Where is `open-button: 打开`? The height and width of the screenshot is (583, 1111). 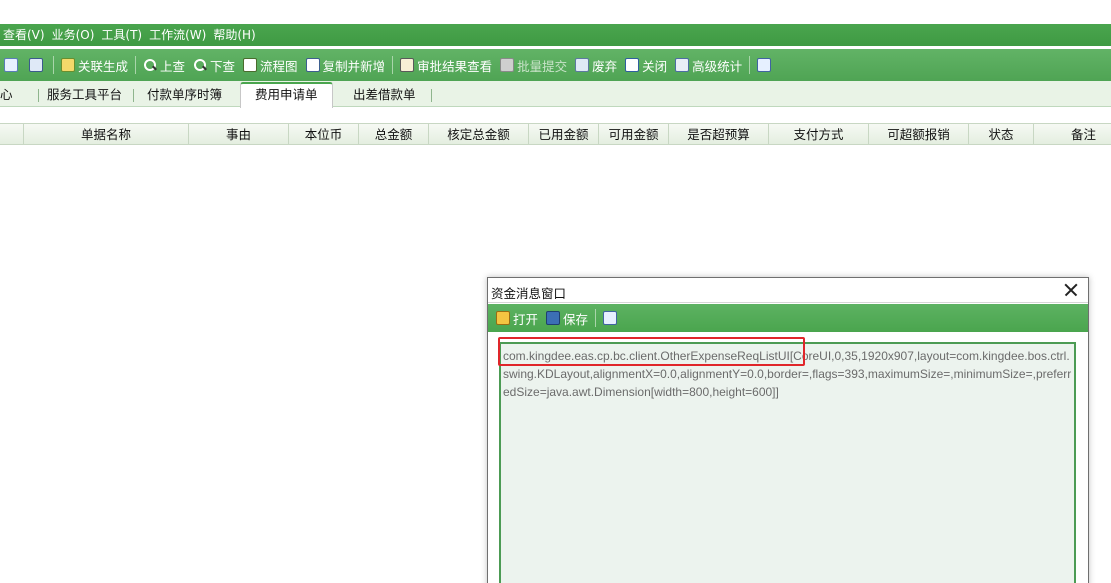
open-button: 打开 is located at coordinates (517, 318).